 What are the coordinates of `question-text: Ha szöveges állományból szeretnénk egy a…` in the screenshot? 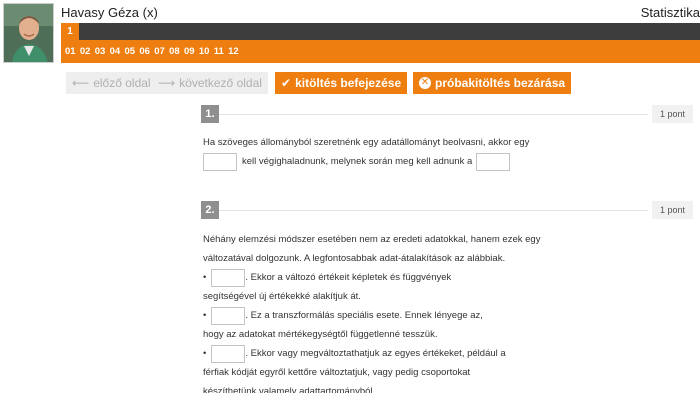 It's located at (366, 152).